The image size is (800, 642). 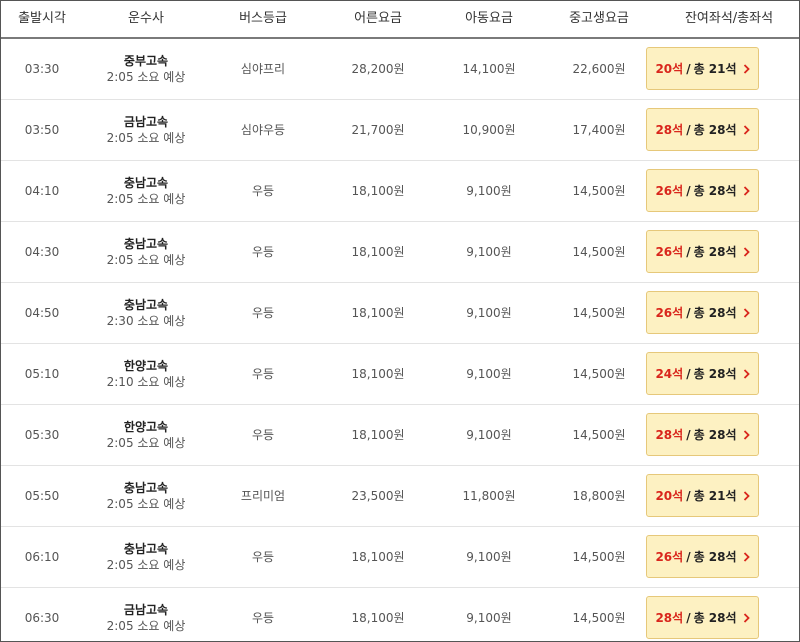 I want to click on travel-duration: 2:10 소요 예상, so click(x=146, y=382).